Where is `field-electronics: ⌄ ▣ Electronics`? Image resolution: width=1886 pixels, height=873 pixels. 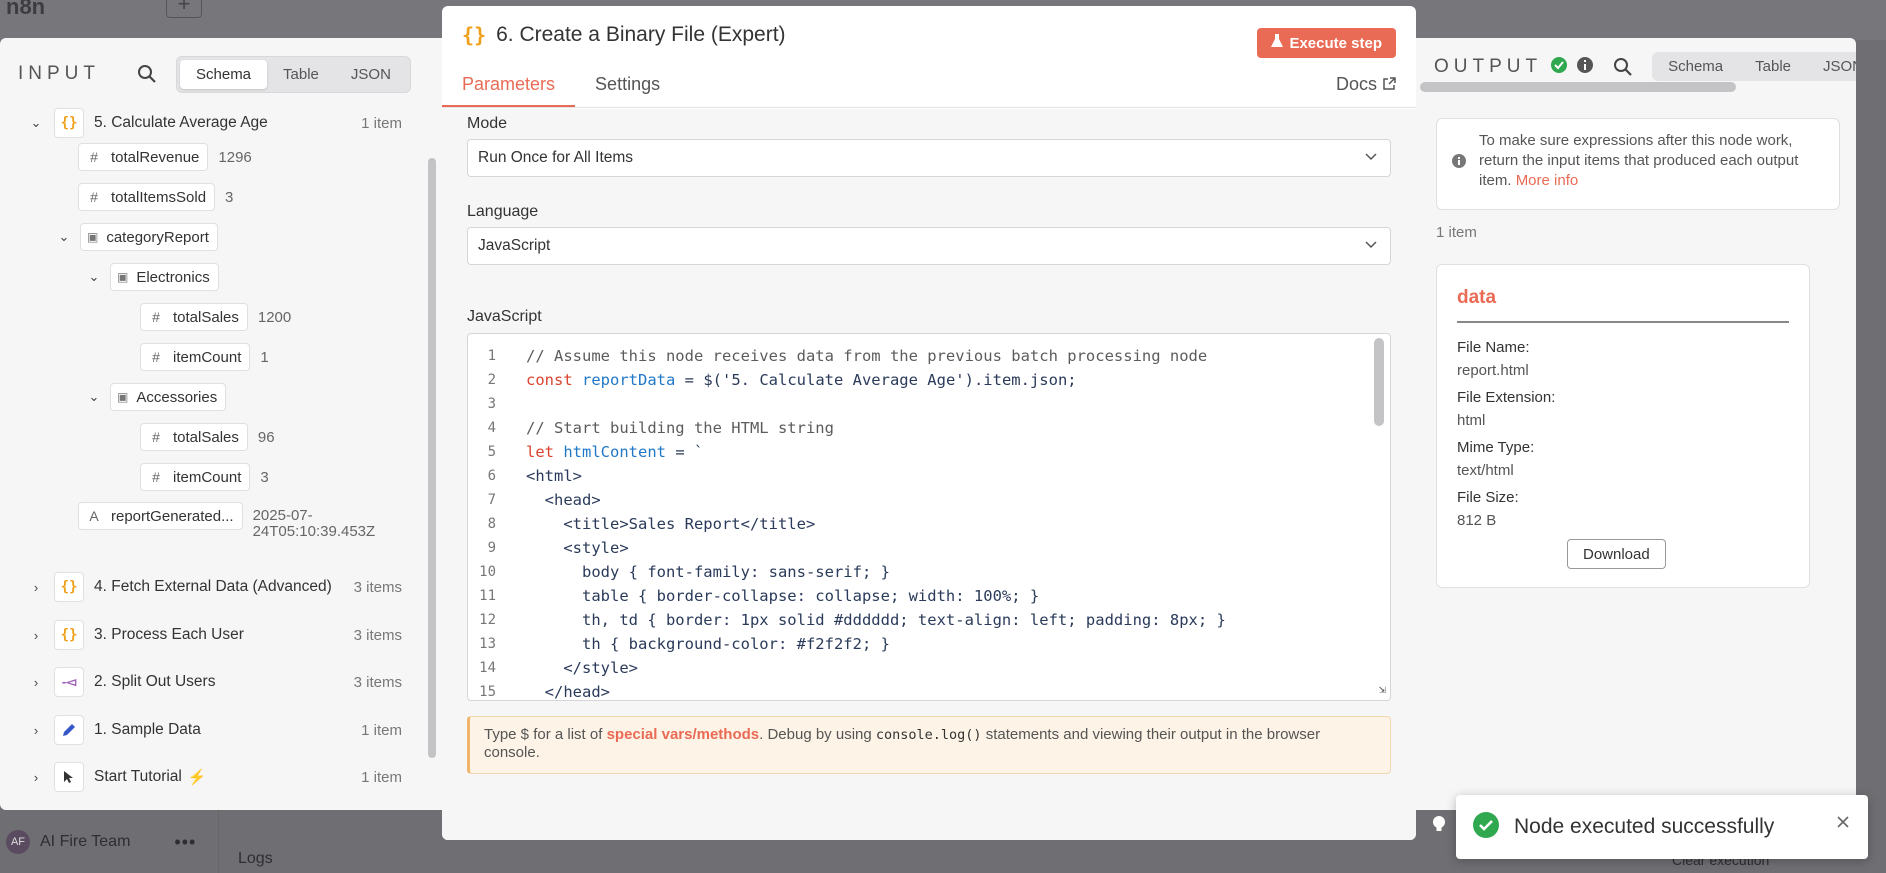
field-electronics: ⌄ ▣ Electronics is located at coordinates (152, 277).